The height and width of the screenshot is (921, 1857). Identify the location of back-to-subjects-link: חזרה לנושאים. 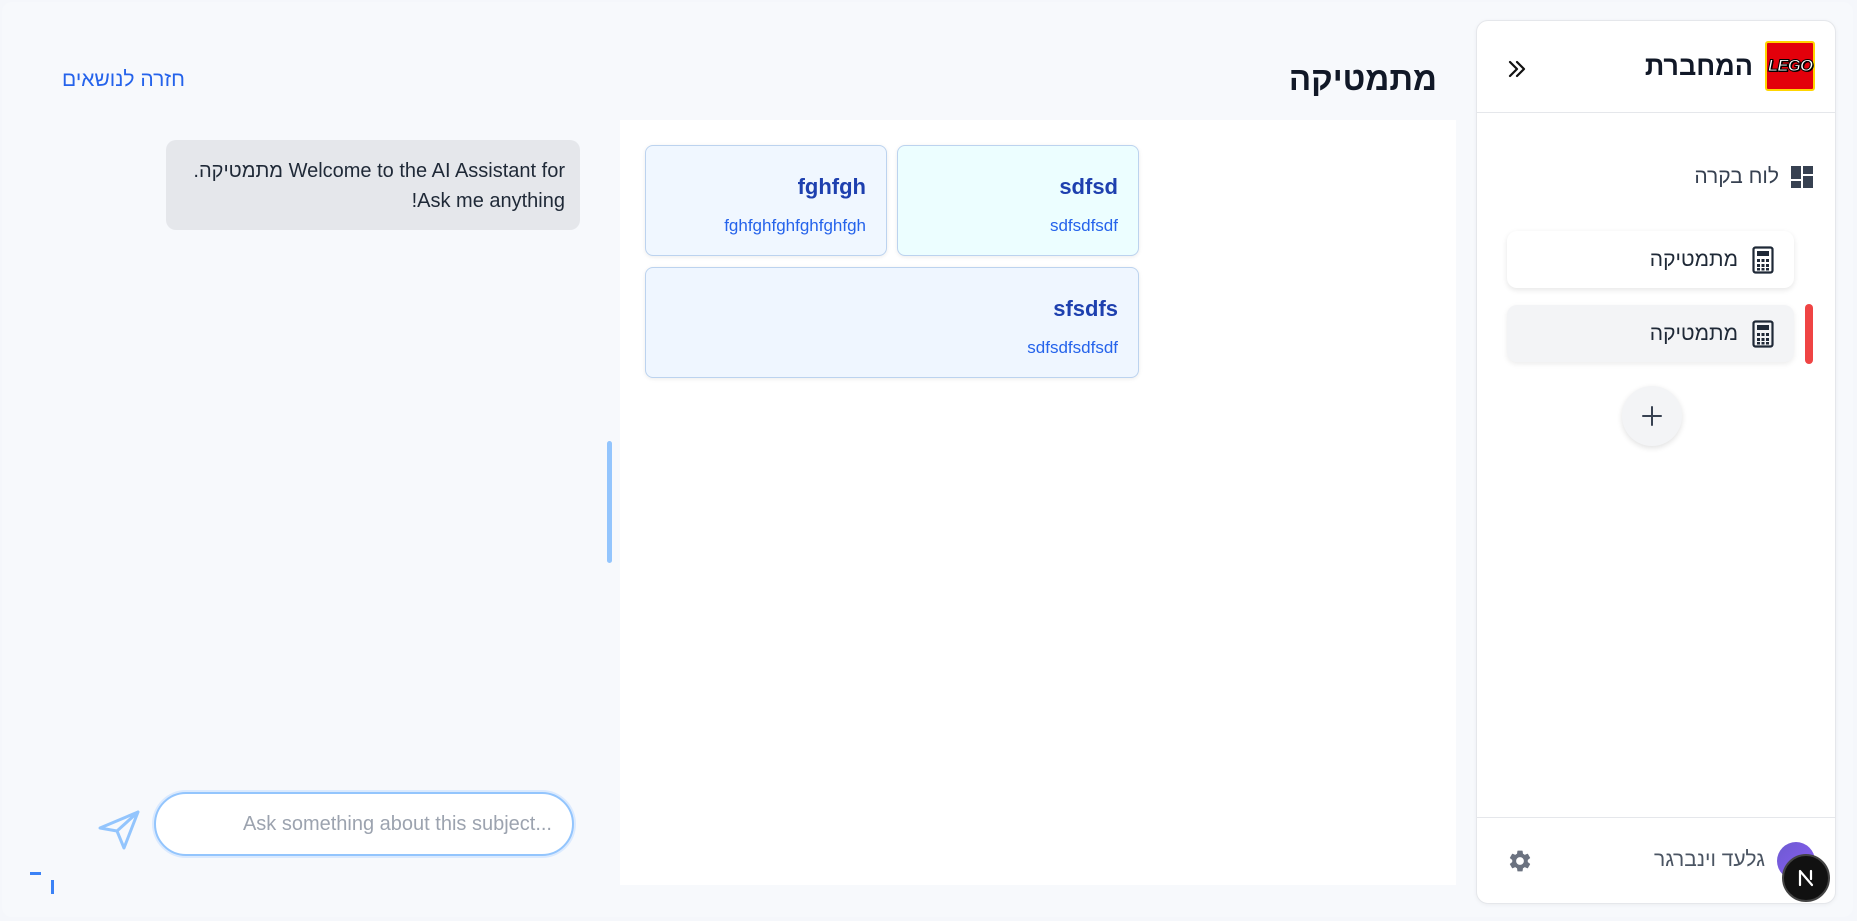
(123, 80).